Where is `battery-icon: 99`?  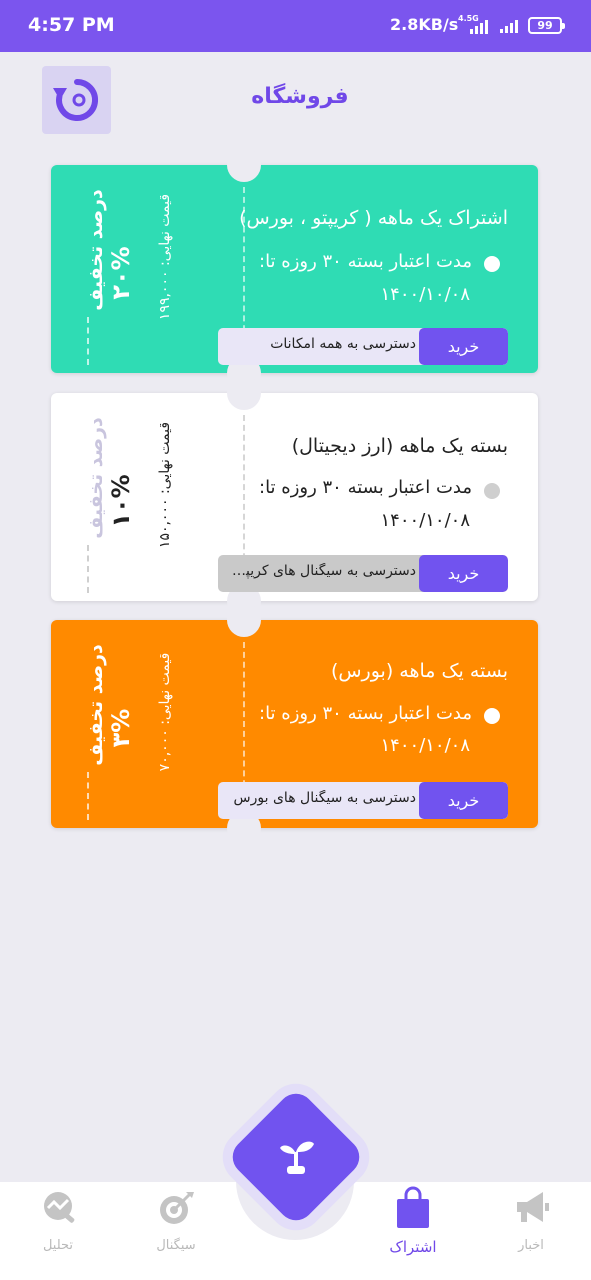 battery-icon: 99 is located at coordinates (546, 25).